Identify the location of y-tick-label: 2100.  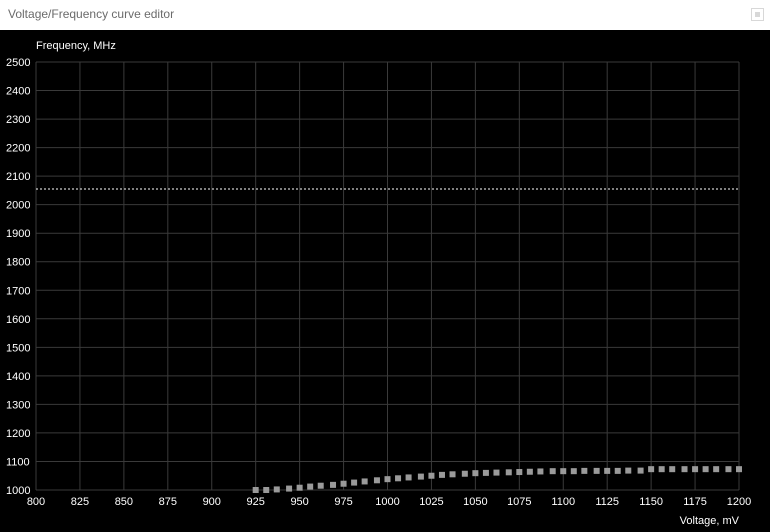
(18, 177).